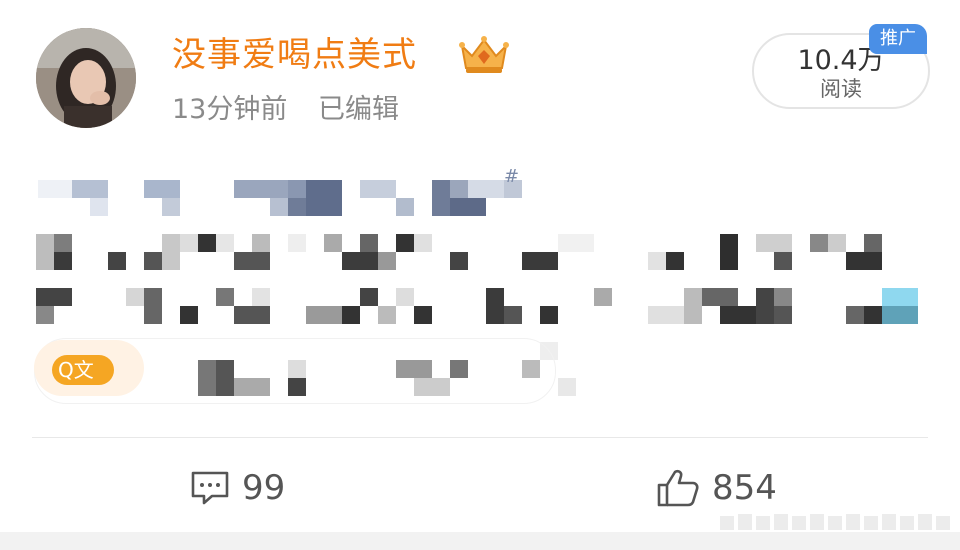 The image size is (960, 550). I want to click on comment-icon, so click(210, 488).